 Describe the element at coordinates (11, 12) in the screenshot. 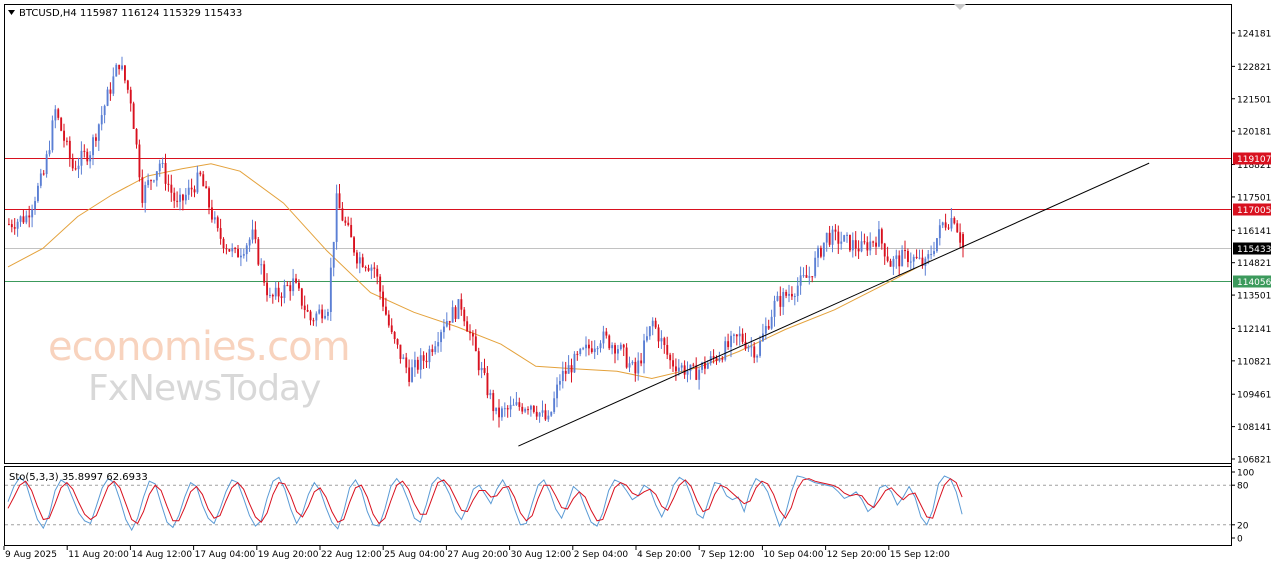

I see `triangle-down-icon` at that location.